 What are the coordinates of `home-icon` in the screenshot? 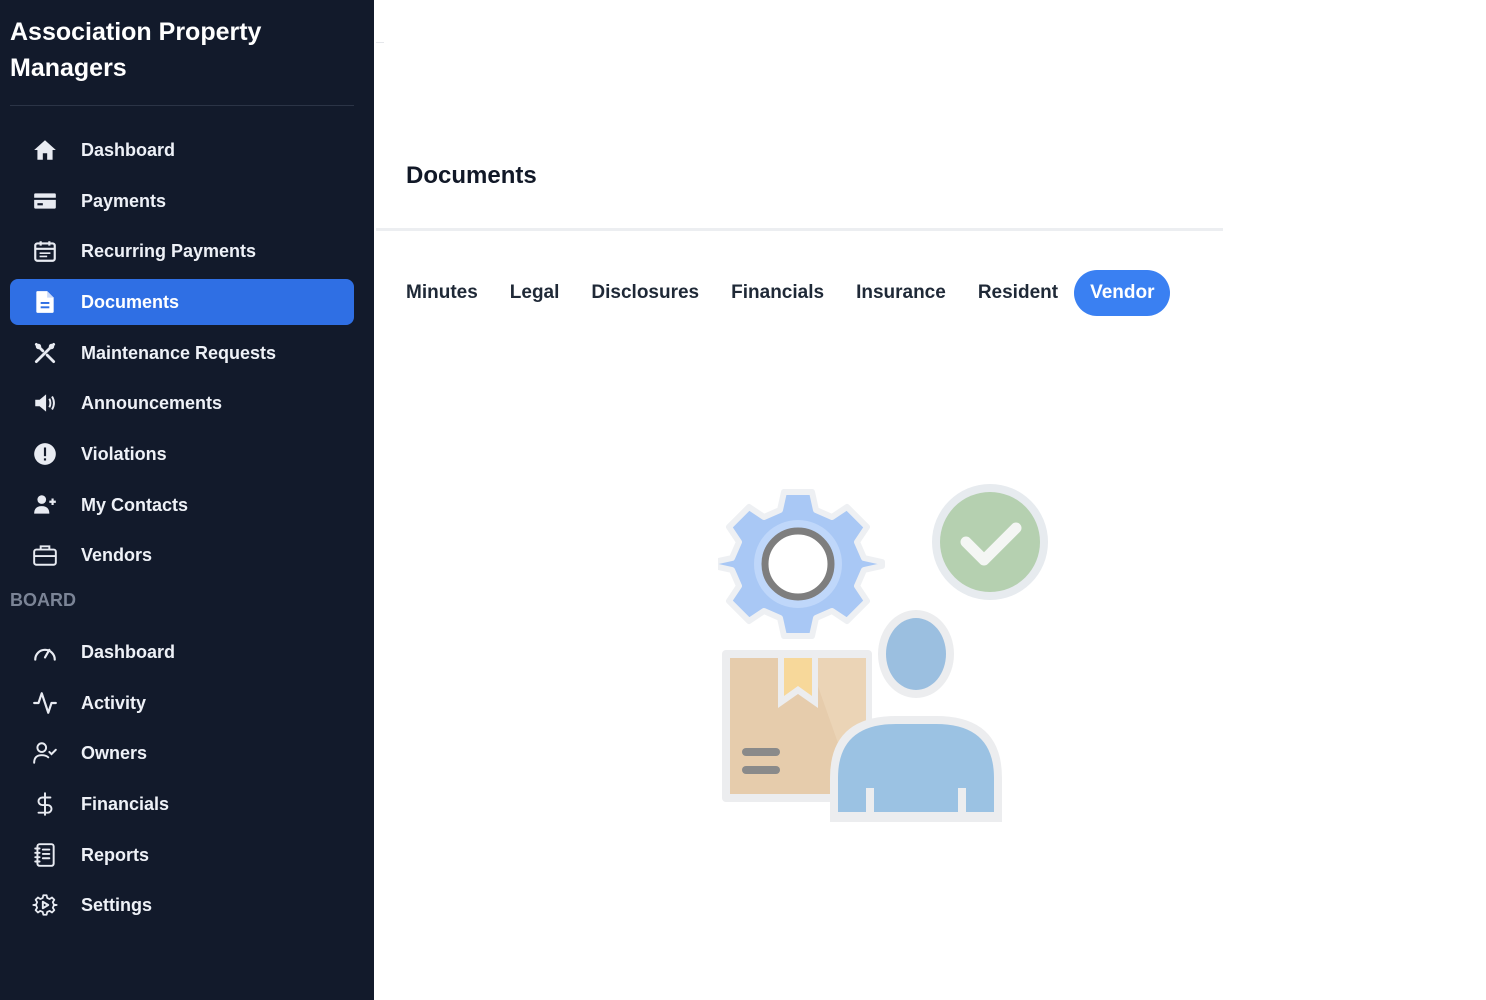 It's located at (45, 150).